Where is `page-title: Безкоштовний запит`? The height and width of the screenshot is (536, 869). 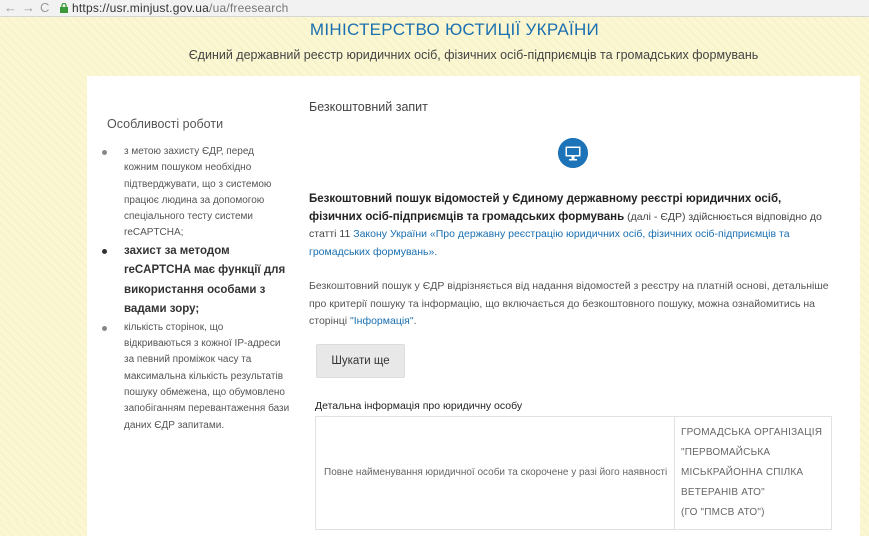 page-title: Безкоштовний запит is located at coordinates (368, 107).